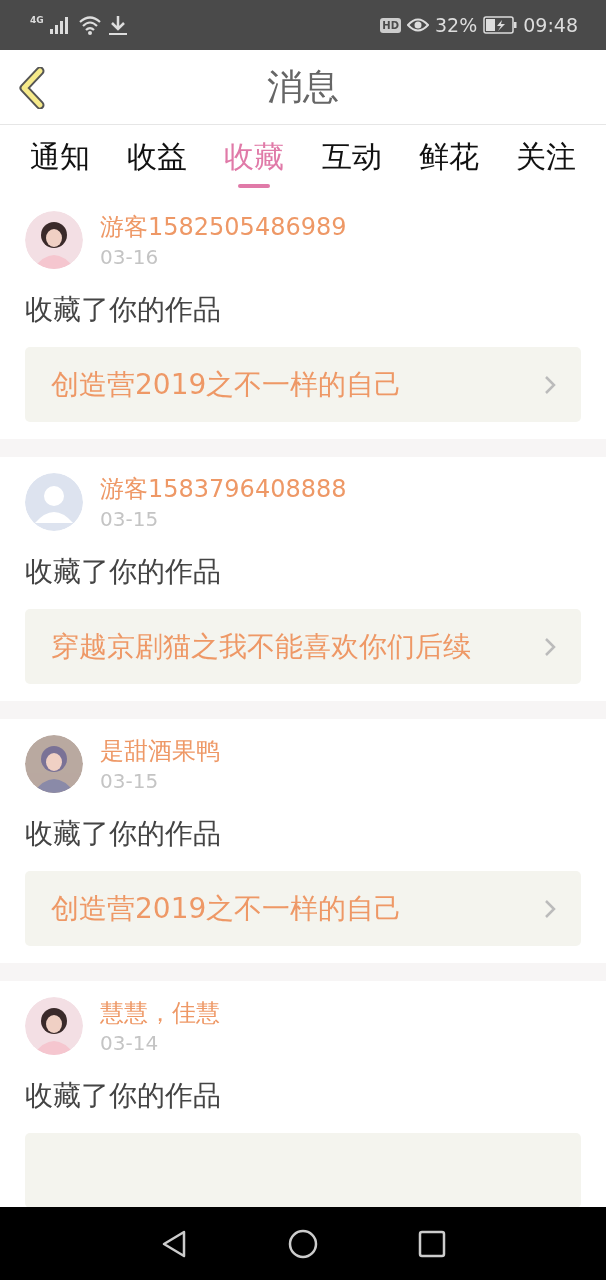 The width and height of the screenshot is (606, 1280). I want to click on user-name: 是甜酒果鸭, so click(160, 751).